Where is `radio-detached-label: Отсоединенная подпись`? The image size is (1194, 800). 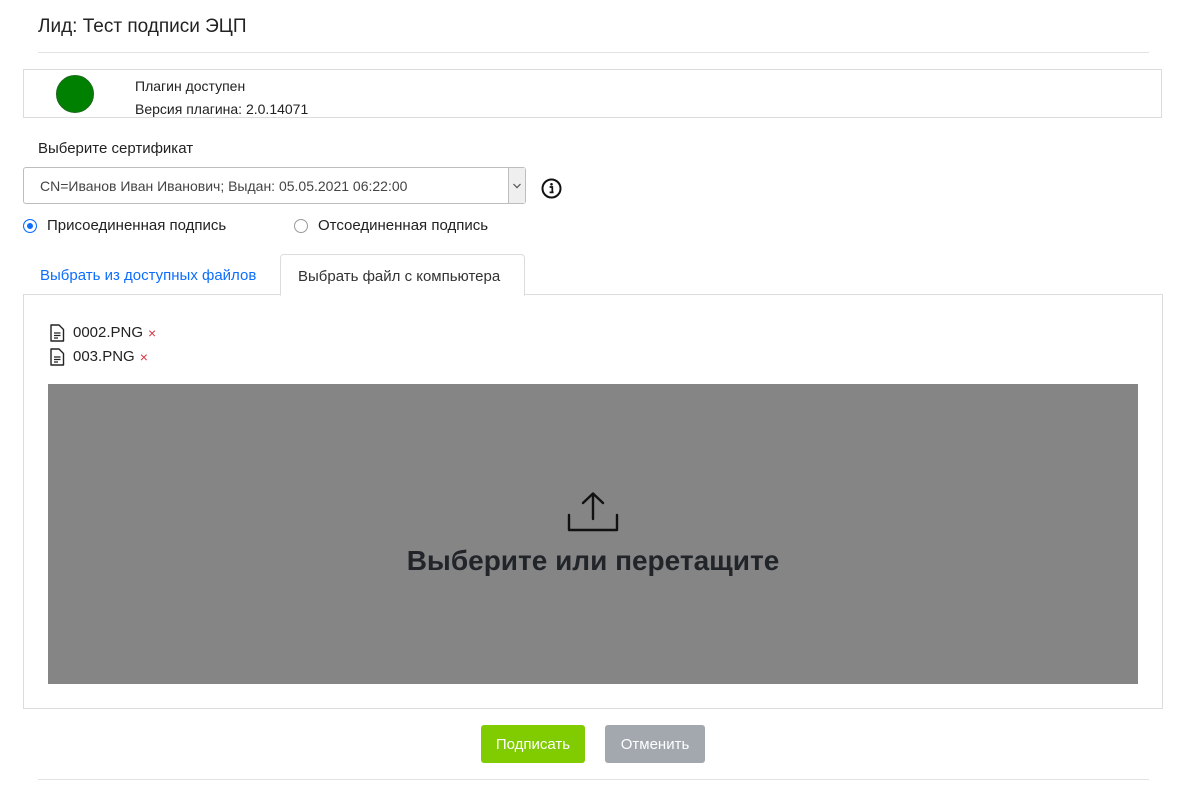 radio-detached-label: Отсоединенная подпись is located at coordinates (403, 225).